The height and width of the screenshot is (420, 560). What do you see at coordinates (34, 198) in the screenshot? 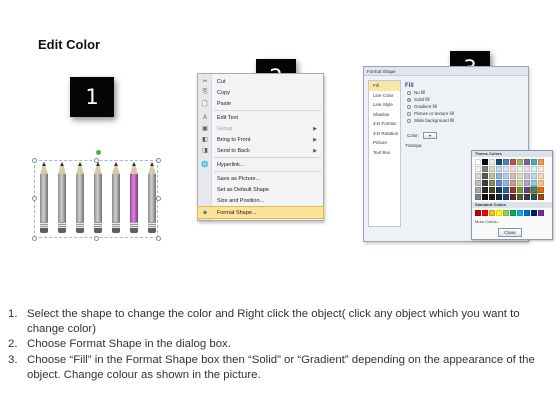
I see `resize-handle-l` at bounding box center [34, 198].